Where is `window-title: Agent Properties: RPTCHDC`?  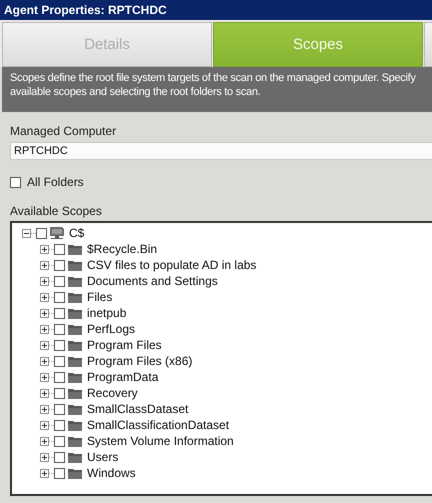 window-title: Agent Properties: RPTCHDC is located at coordinates (216, 10).